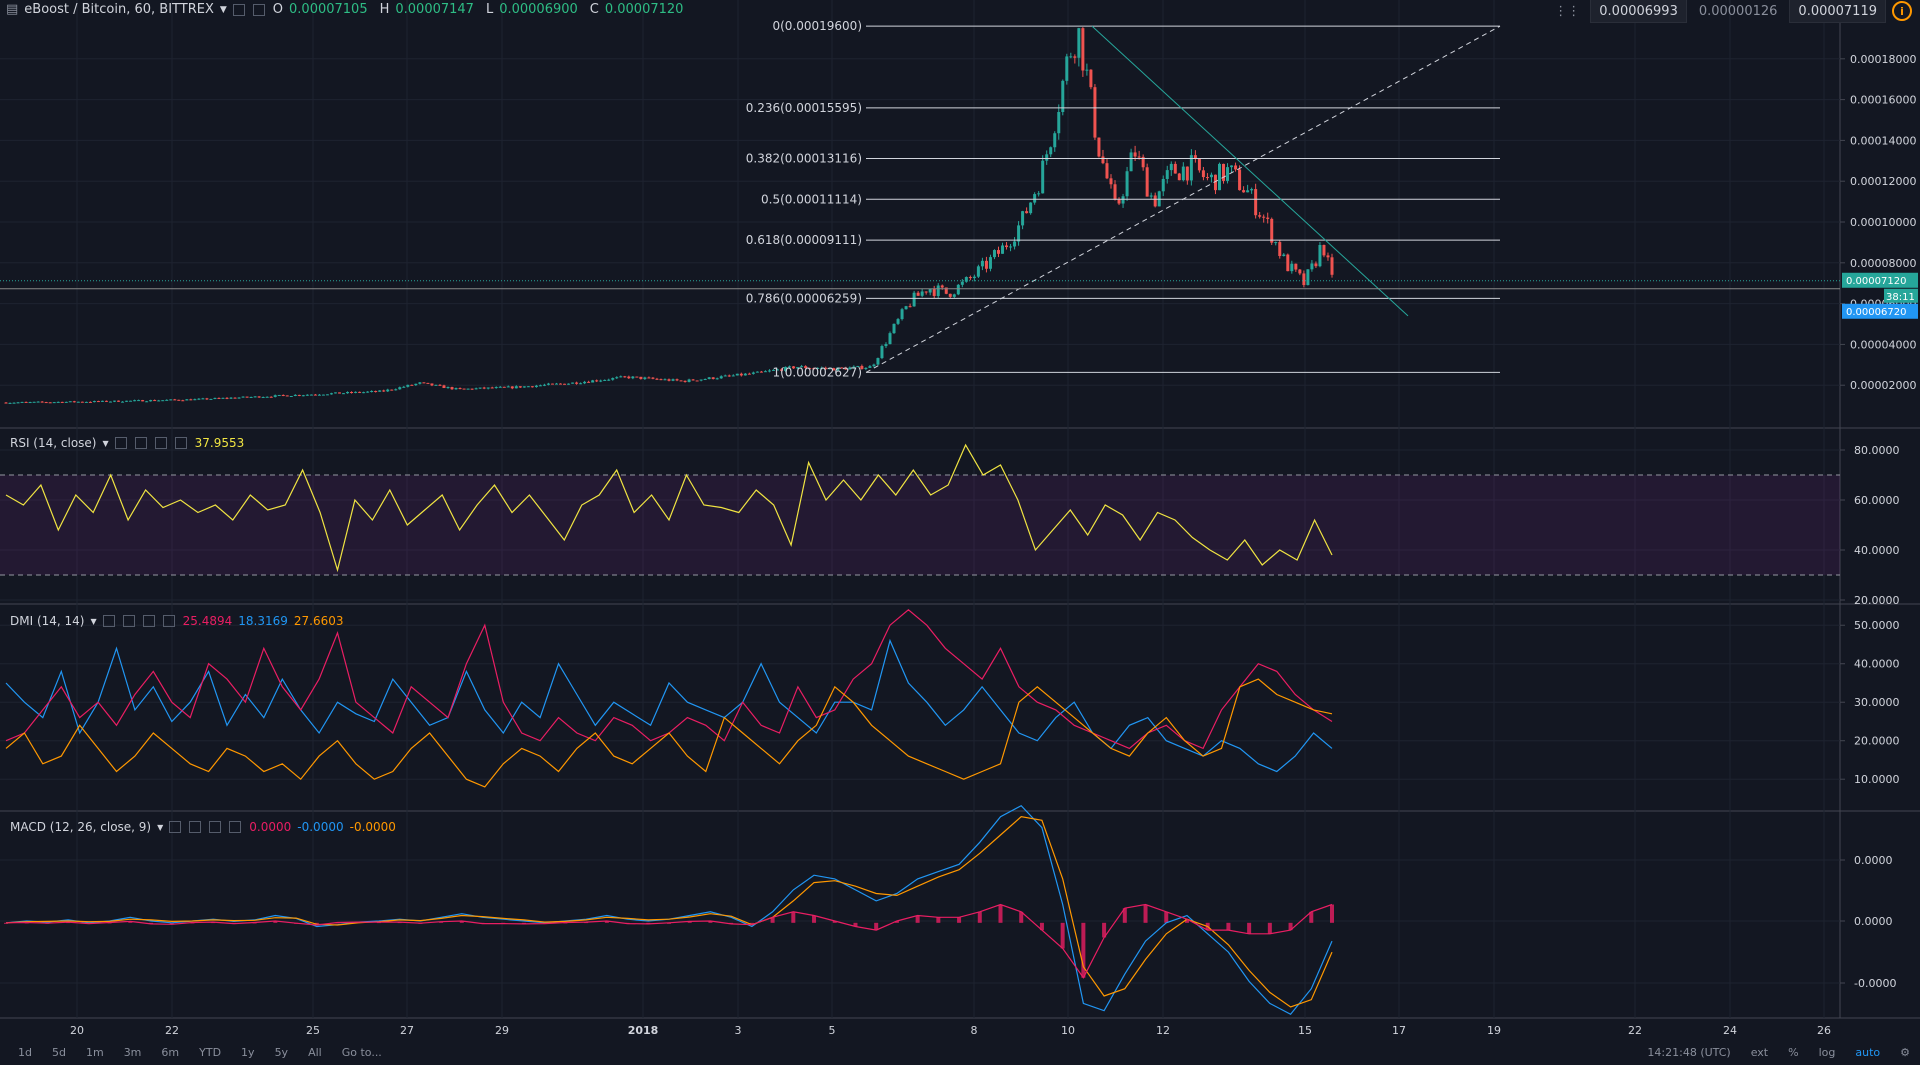  What do you see at coordinates (248, 1052) in the screenshot?
I see `range-1y: 1y` at bounding box center [248, 1052].